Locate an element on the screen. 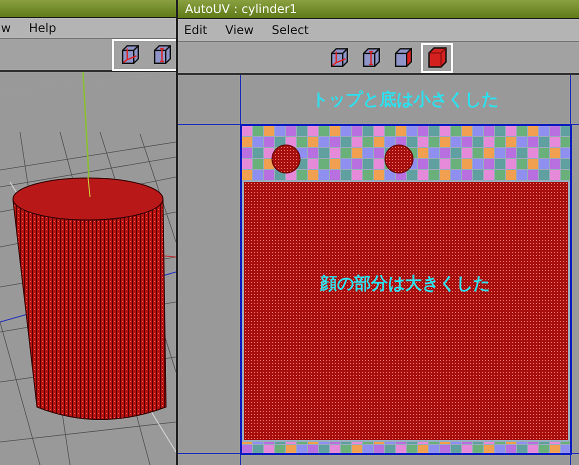  caption: 顔の部分は大きくした is located at coordinates (404, 284).